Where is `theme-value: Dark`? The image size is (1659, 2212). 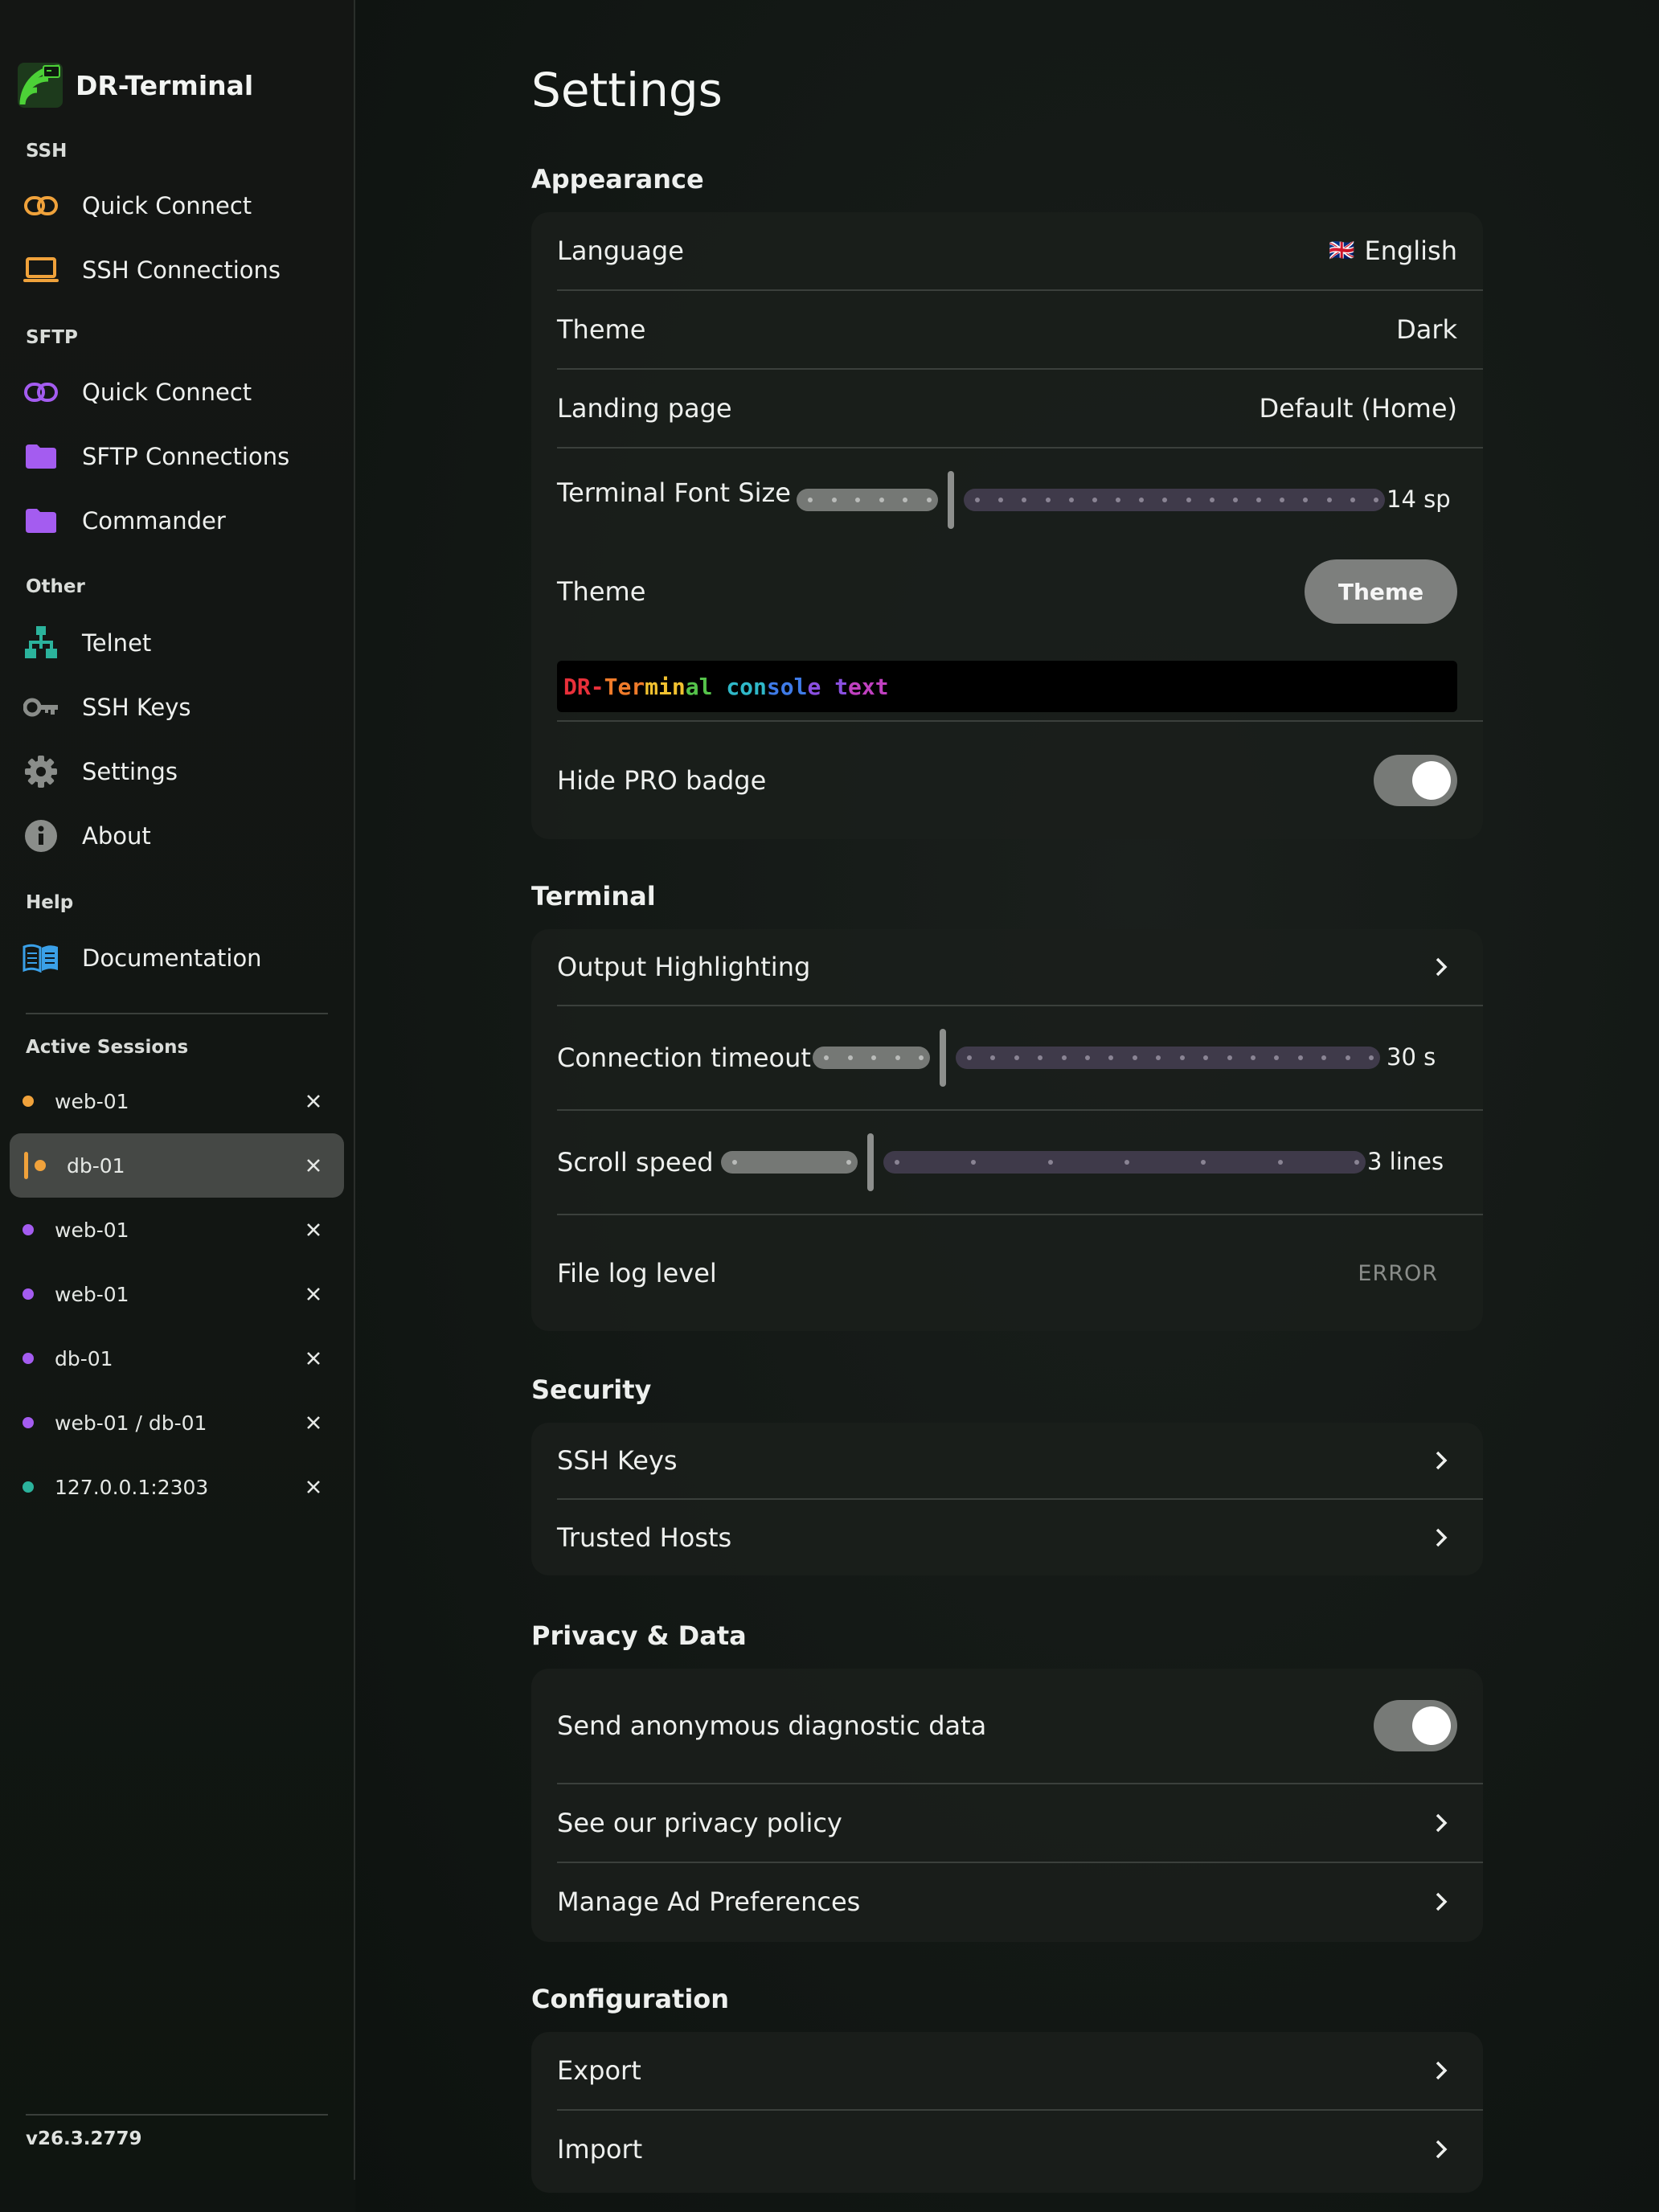 theme-value: Dark is located at coordinates (1426, 329).